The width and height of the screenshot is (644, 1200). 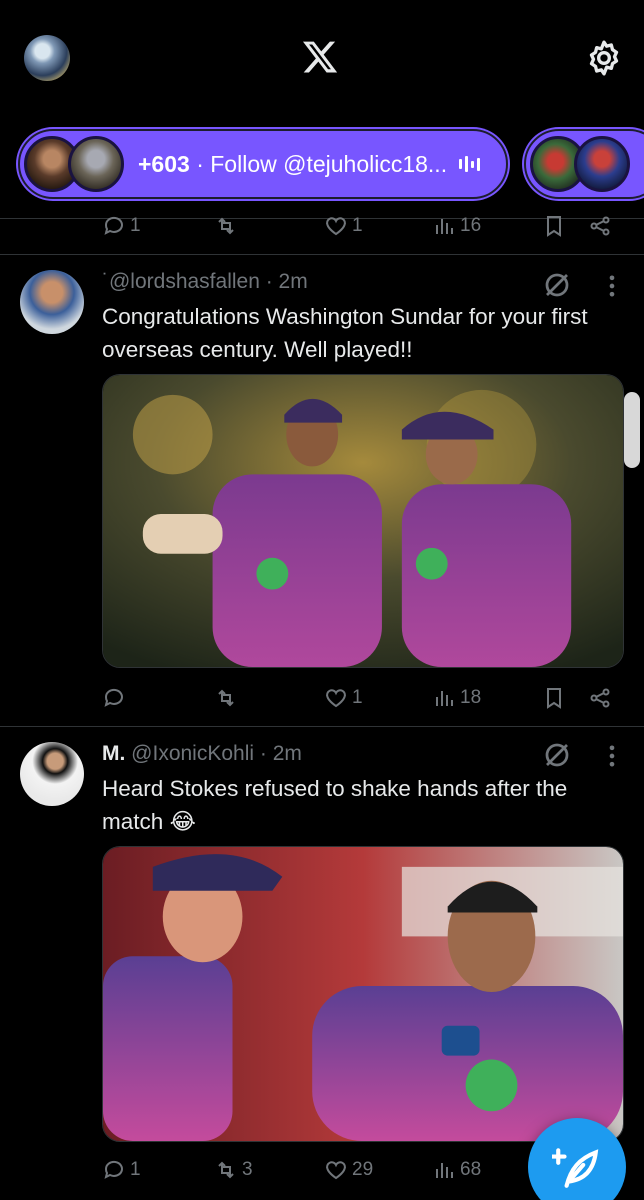 What do you see at coordinates (470, 164) in the screenshot?
I see `live-audio-icon` at bounding box center [470, 164].